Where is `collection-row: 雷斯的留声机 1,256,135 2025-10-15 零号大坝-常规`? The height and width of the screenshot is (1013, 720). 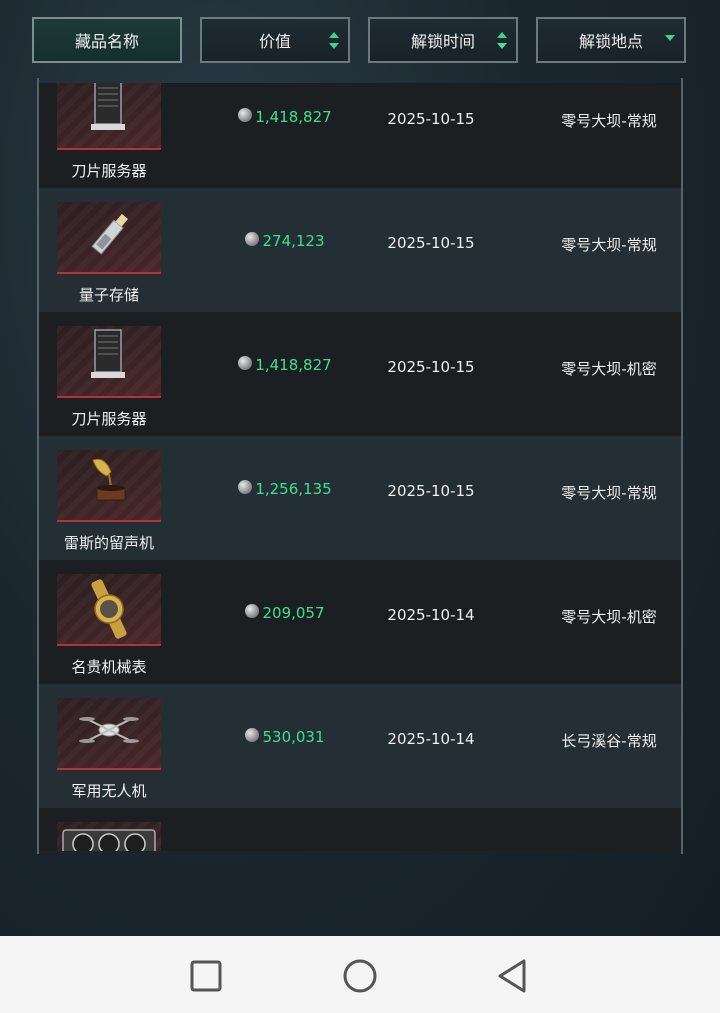
collection-row: 雷斯的留声机 1,256,135 2025-10-15 零号大坝-常规 is located at coordinates (360, 498).